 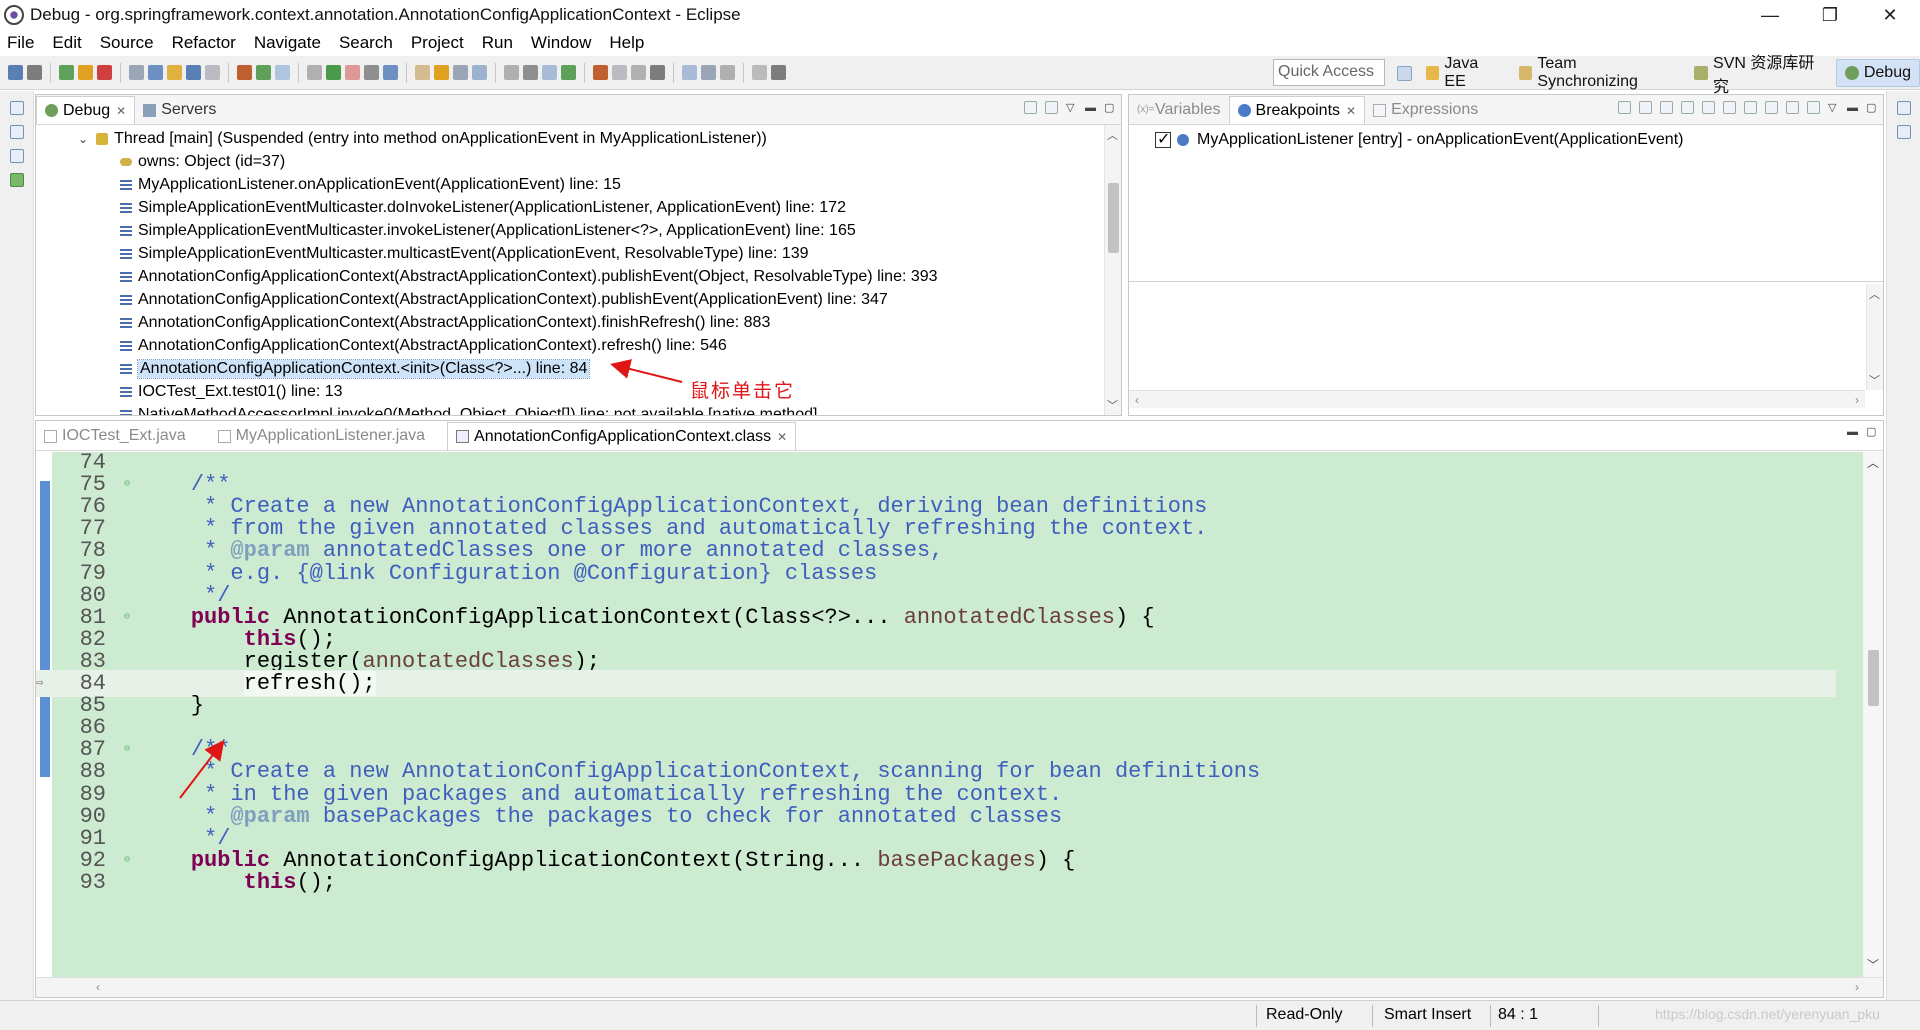 I want to click on step-return-icon, so click(x=193, y=72).